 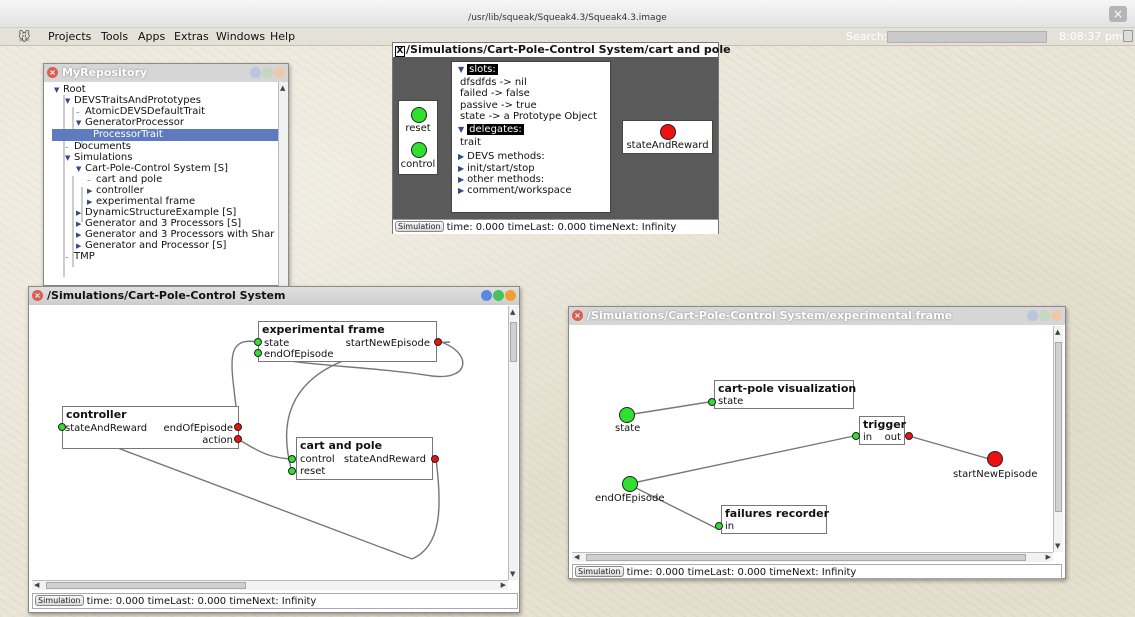 I want to click on repository-scrollbar: ▲, so click(x=283, y=184).